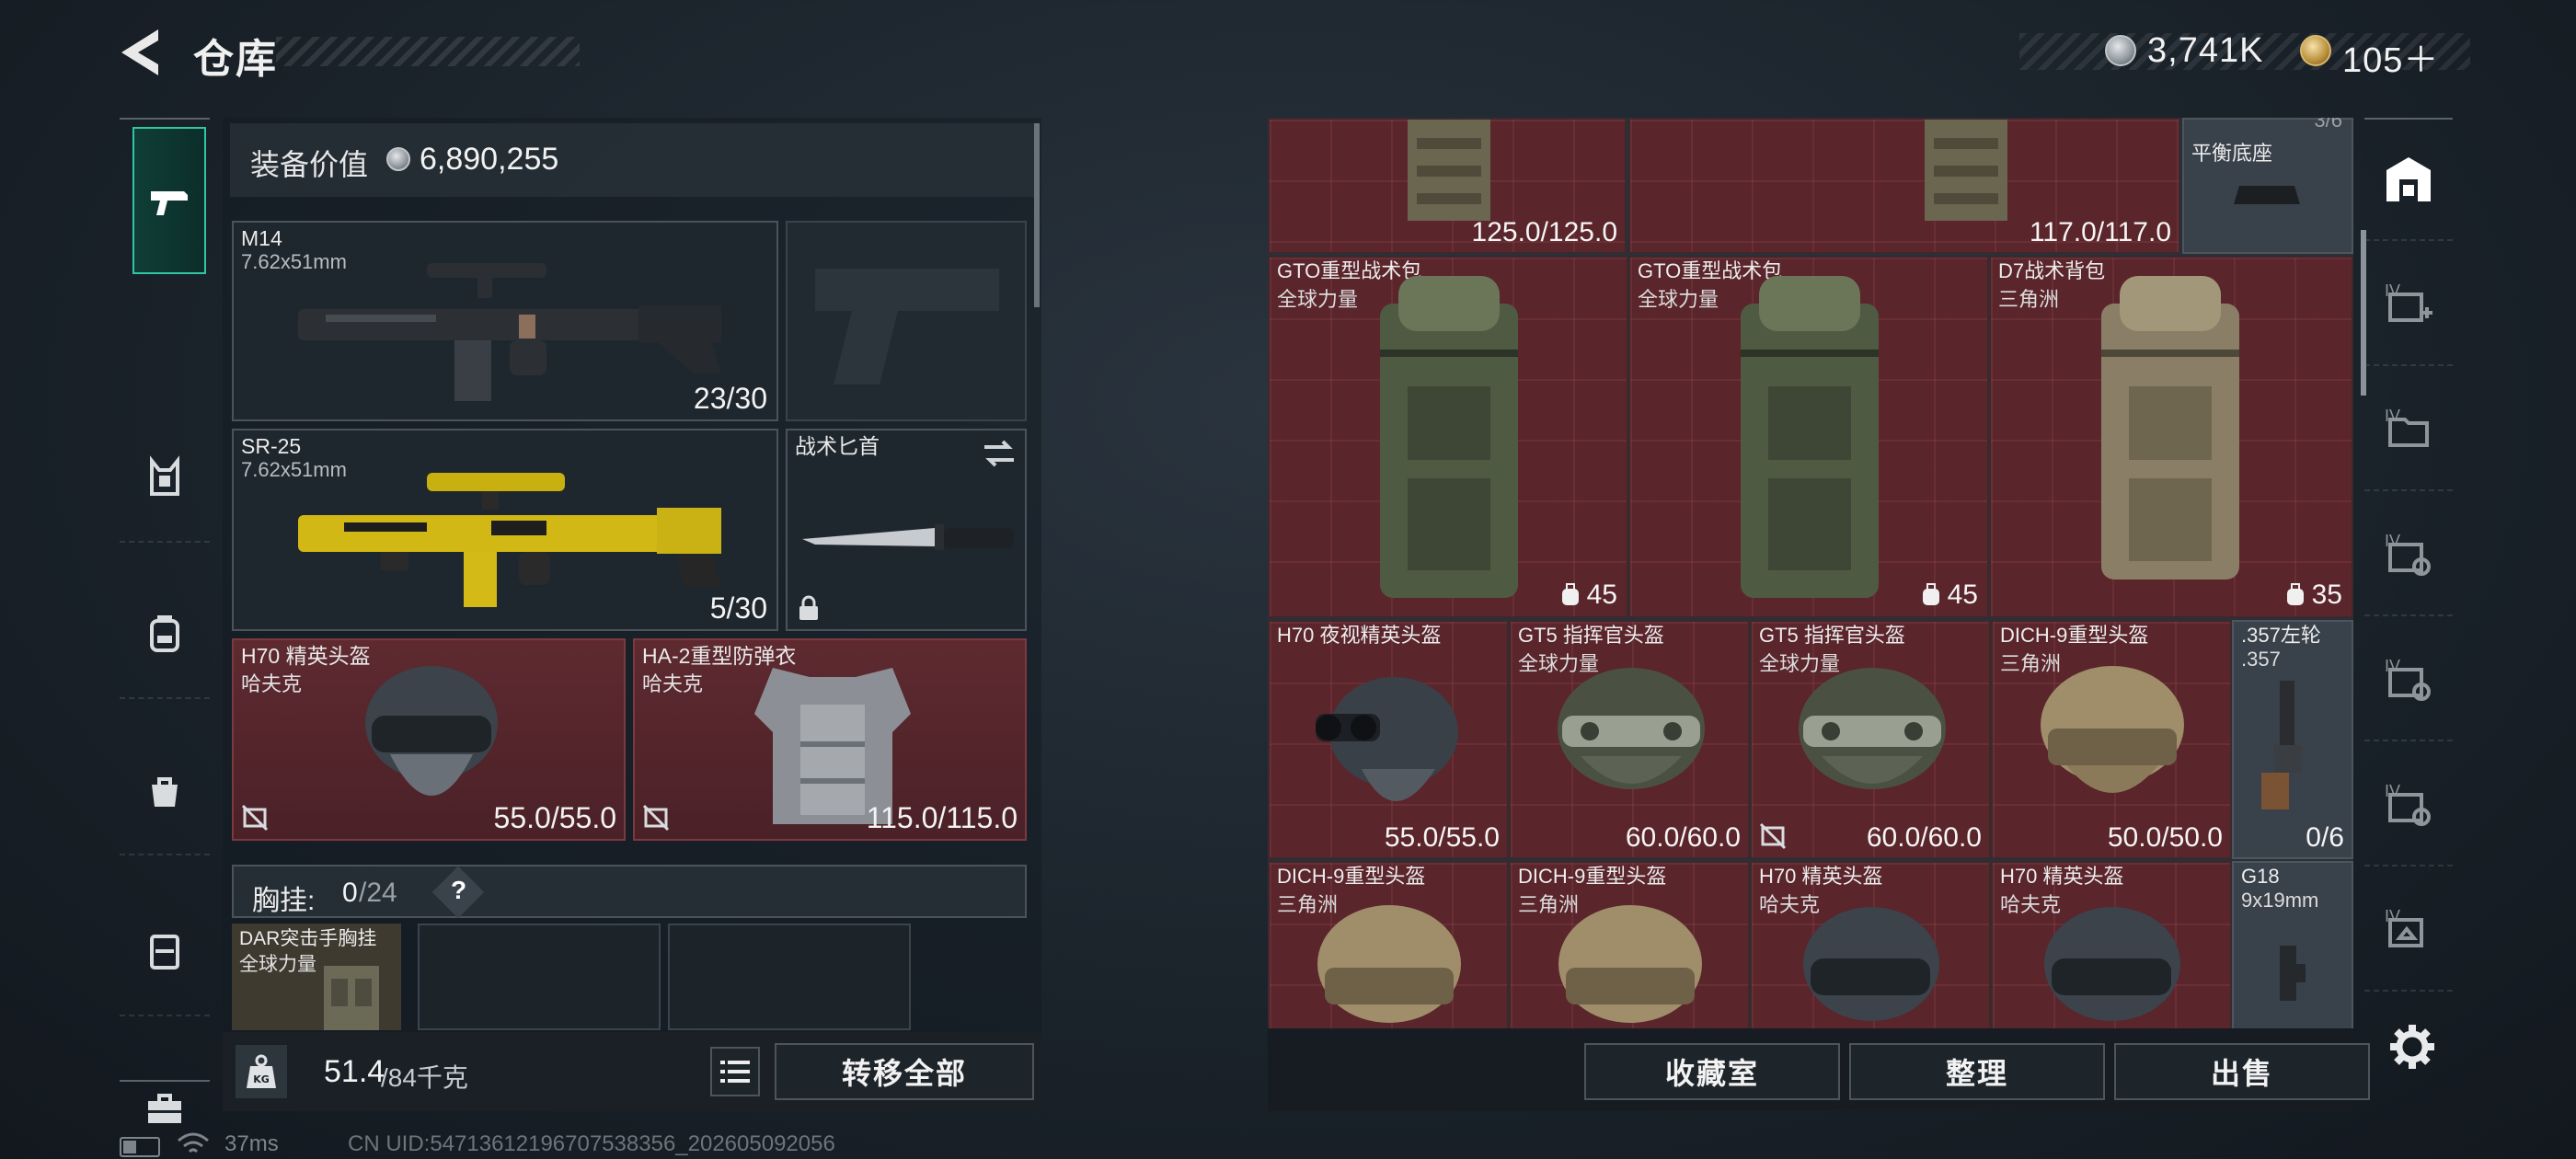 The height and width of the screenshot is (1159, 2576). I want to click on storage-item: 3/6 平衡底座, so click(2267, 186).